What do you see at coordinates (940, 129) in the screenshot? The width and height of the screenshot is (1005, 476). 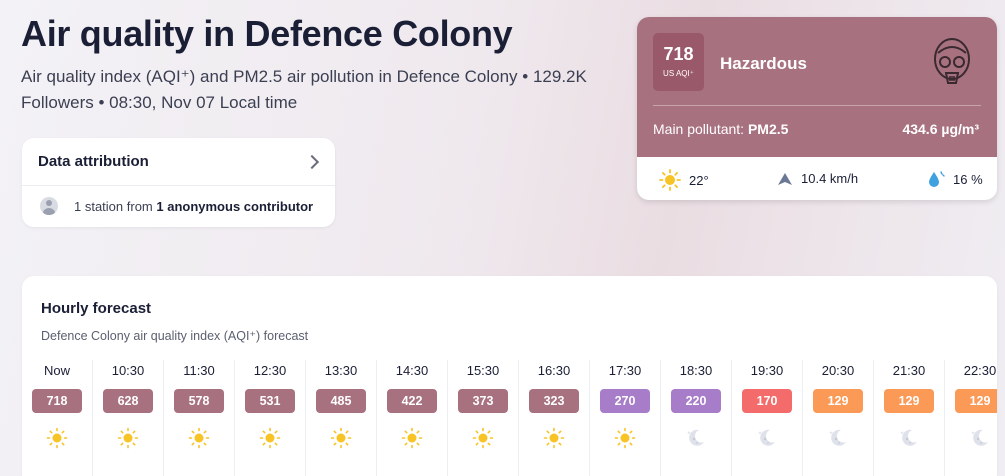 I see `pollutant-concentration: 434.6 µg/m³` at bounding box center [940, 129].